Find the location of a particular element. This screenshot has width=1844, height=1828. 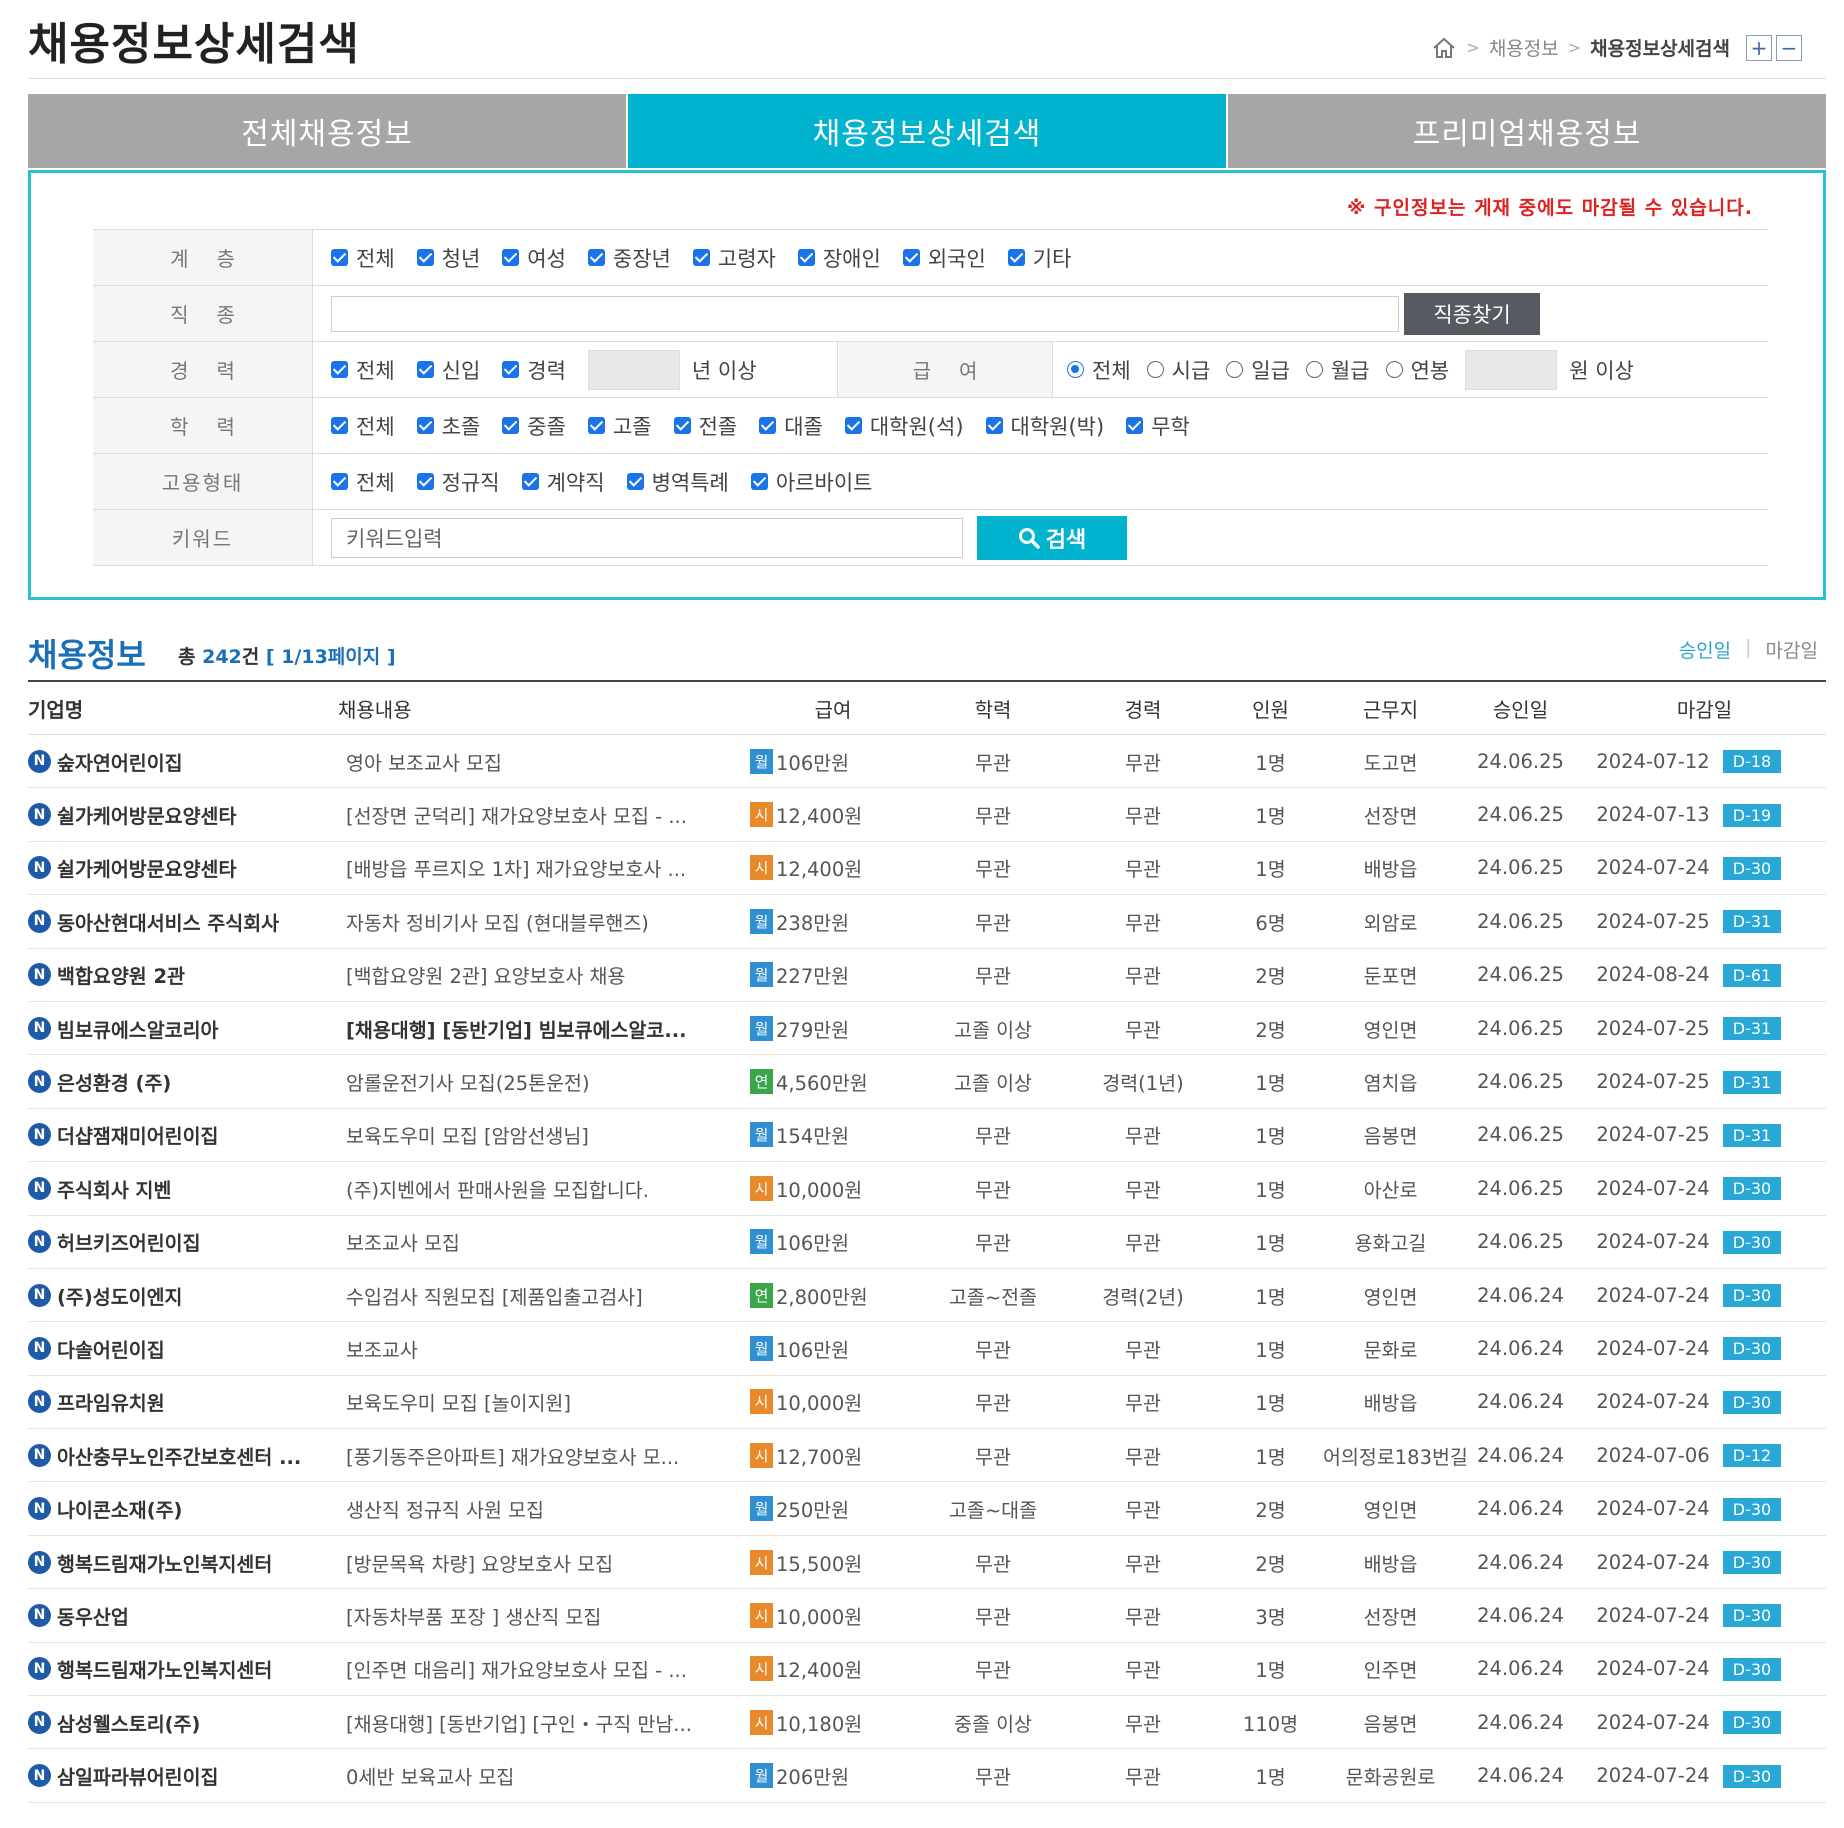

education-checkbox-8: 무학 is located at coordinates (1158, 426).